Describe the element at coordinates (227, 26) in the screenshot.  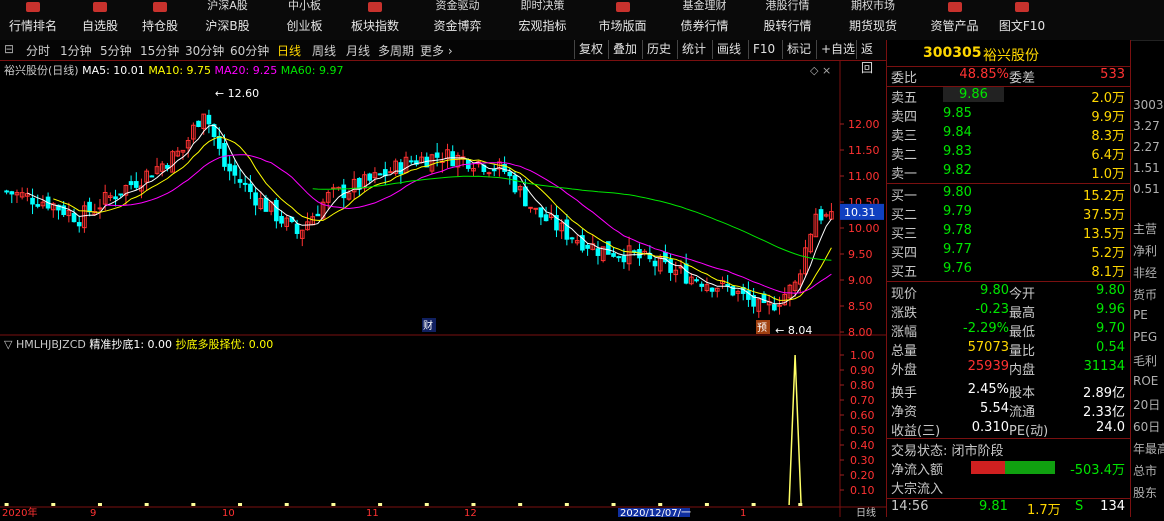
I see `toolbar-label: 沪深B股` at that location.